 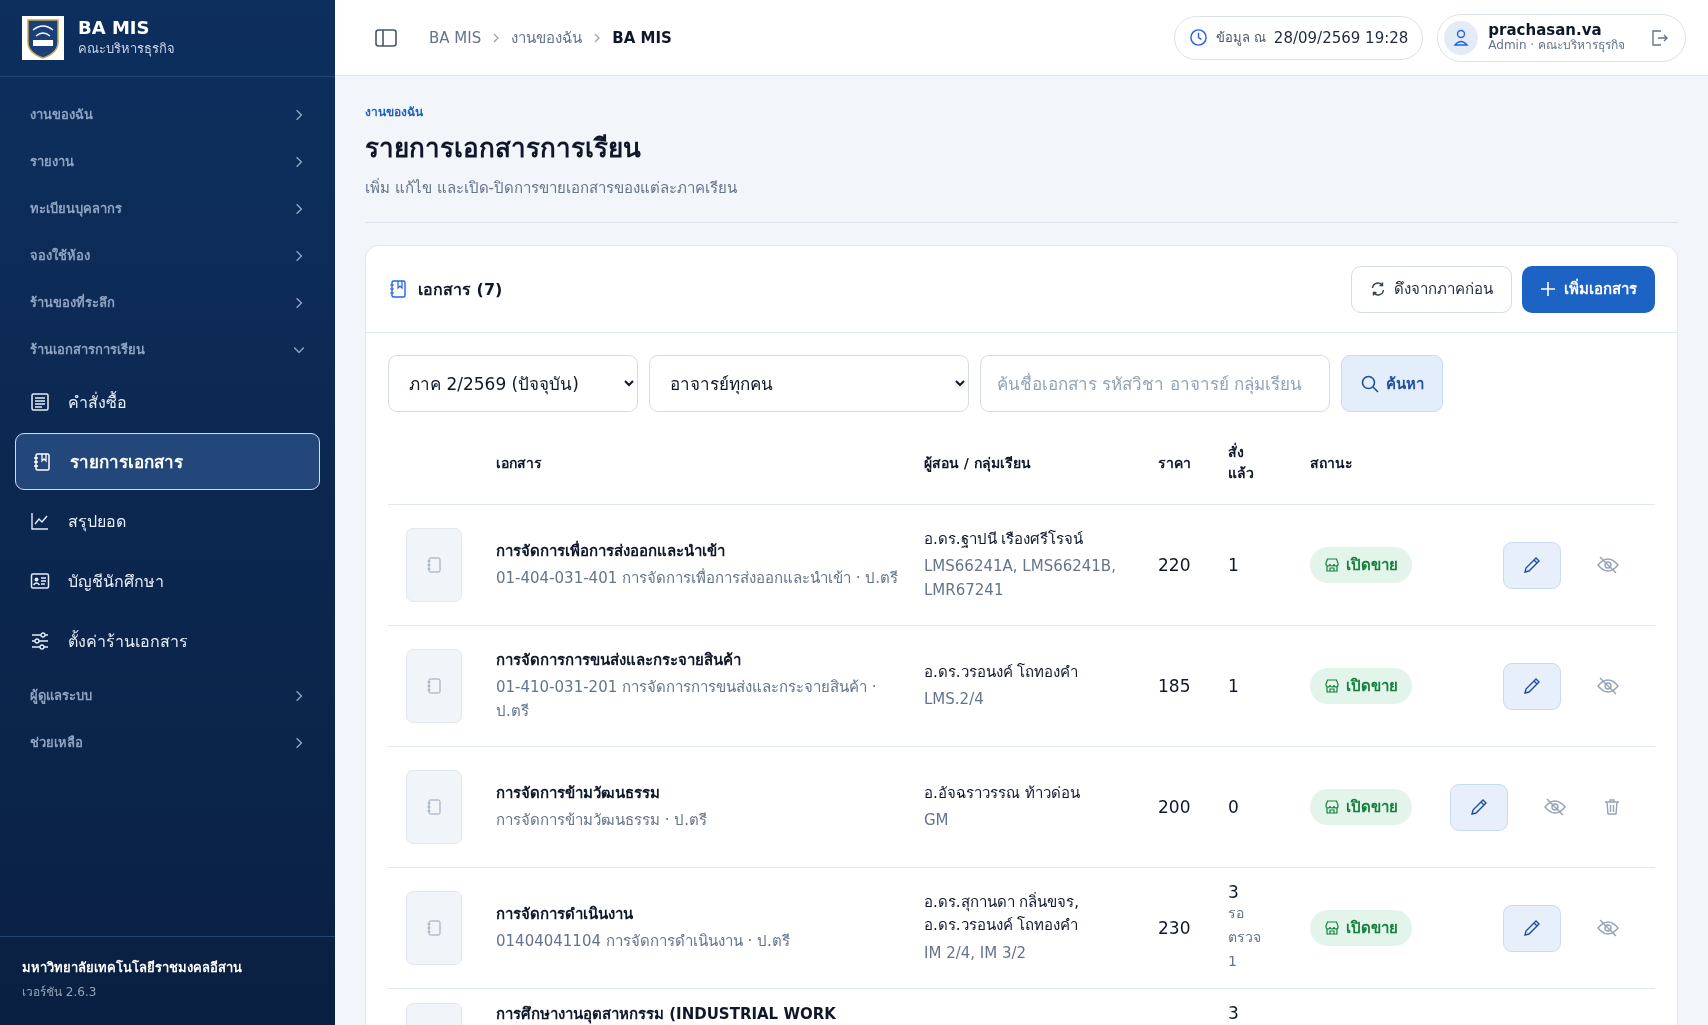 I want to click on search-field: ค้นชื่อเอกสาร รหัสวิชา อาจารย์ กลุ่มเรียน, so click(x=1155, y=383).